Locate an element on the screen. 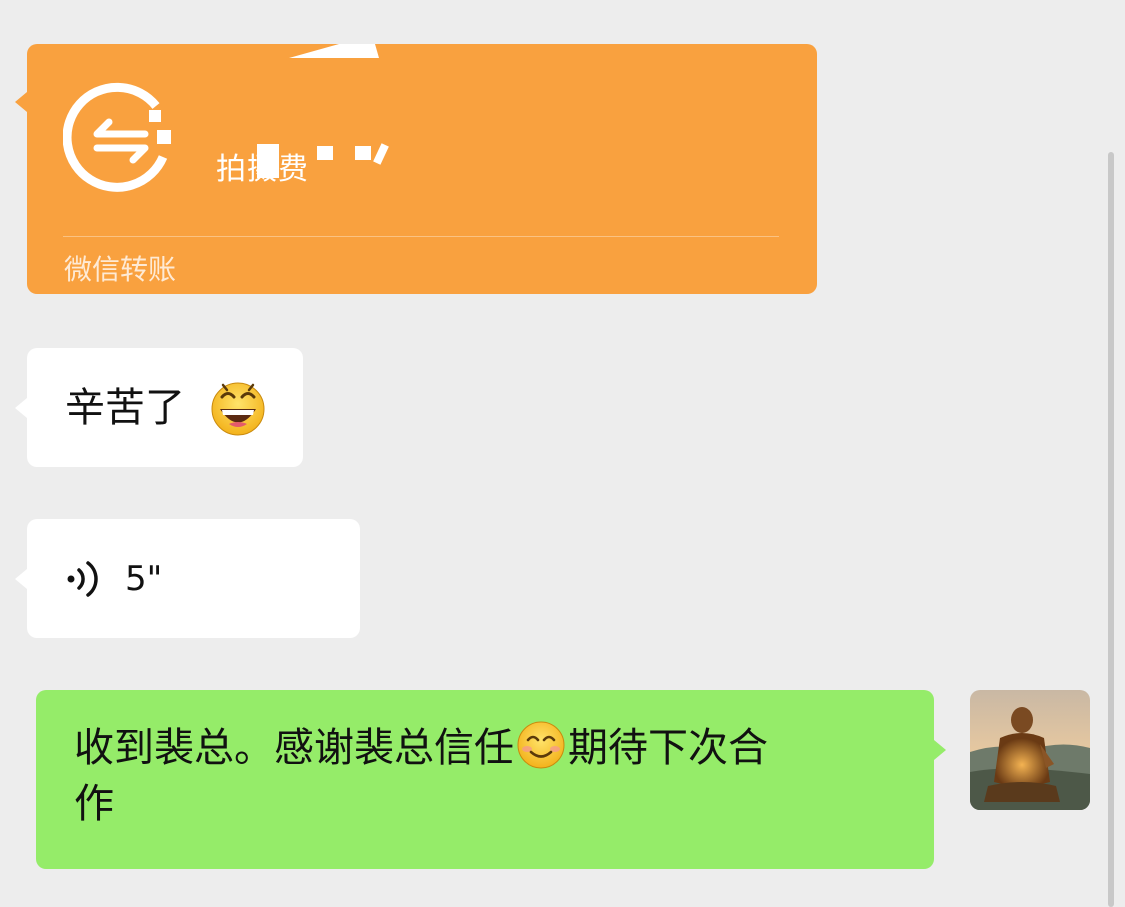 The width and height of the screenshot is (1125, 907). message-text-part: 期待下次合 is located at coordinates (668, 748).